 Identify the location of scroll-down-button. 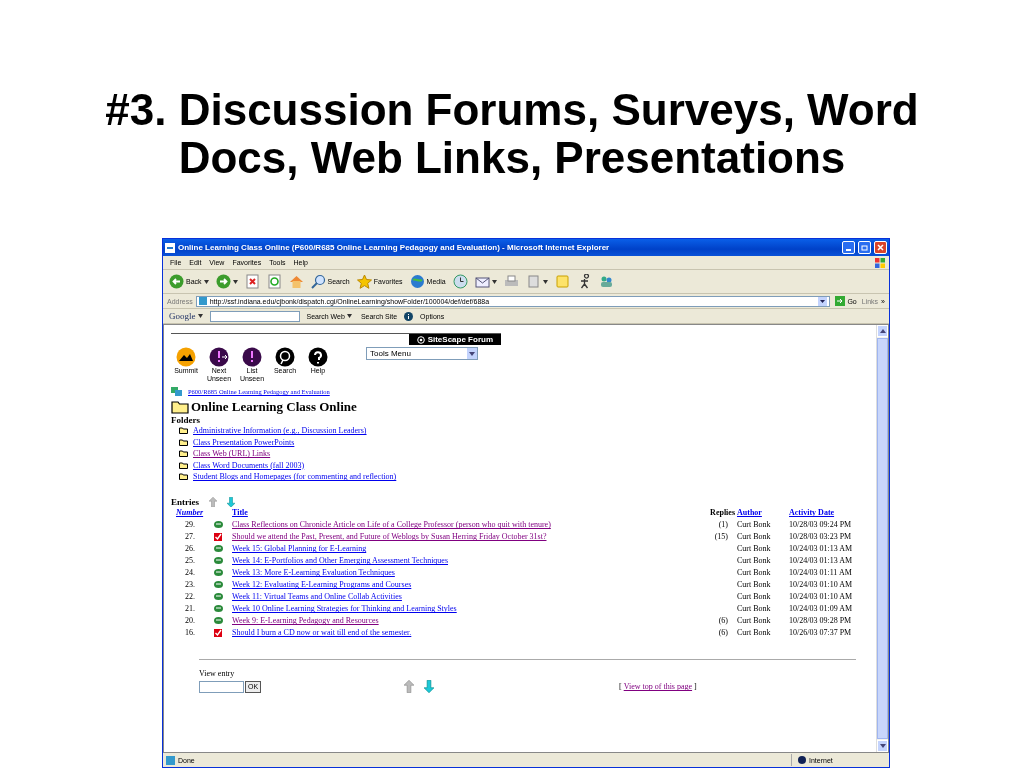
(882, 746).